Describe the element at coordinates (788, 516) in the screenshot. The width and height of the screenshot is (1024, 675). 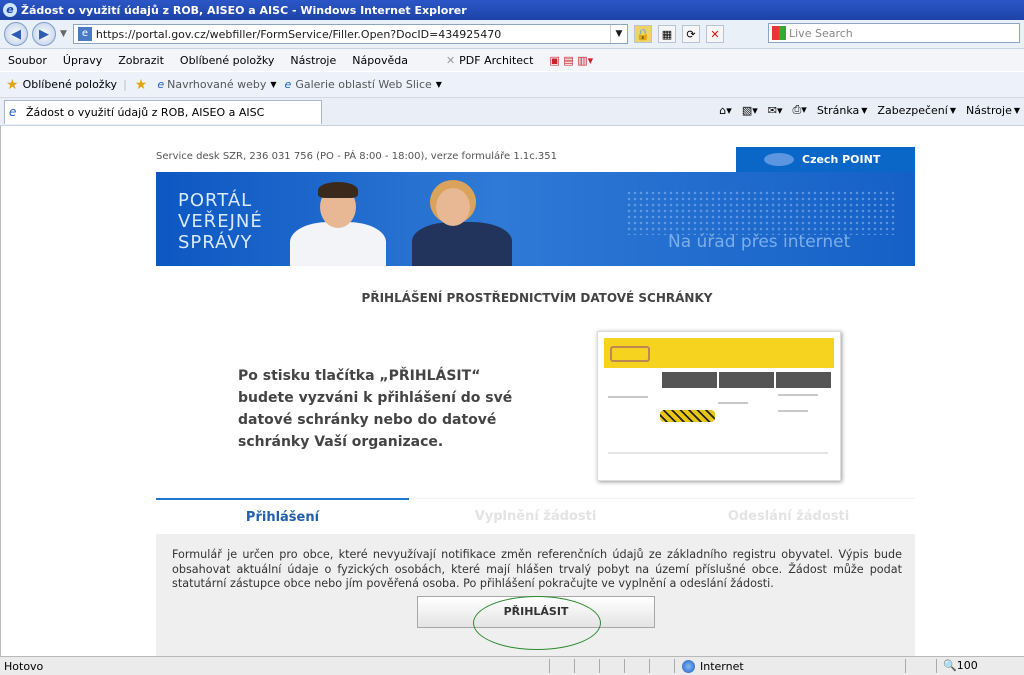
I see `tab-odeslani: Odeslání žádosti` at that location.